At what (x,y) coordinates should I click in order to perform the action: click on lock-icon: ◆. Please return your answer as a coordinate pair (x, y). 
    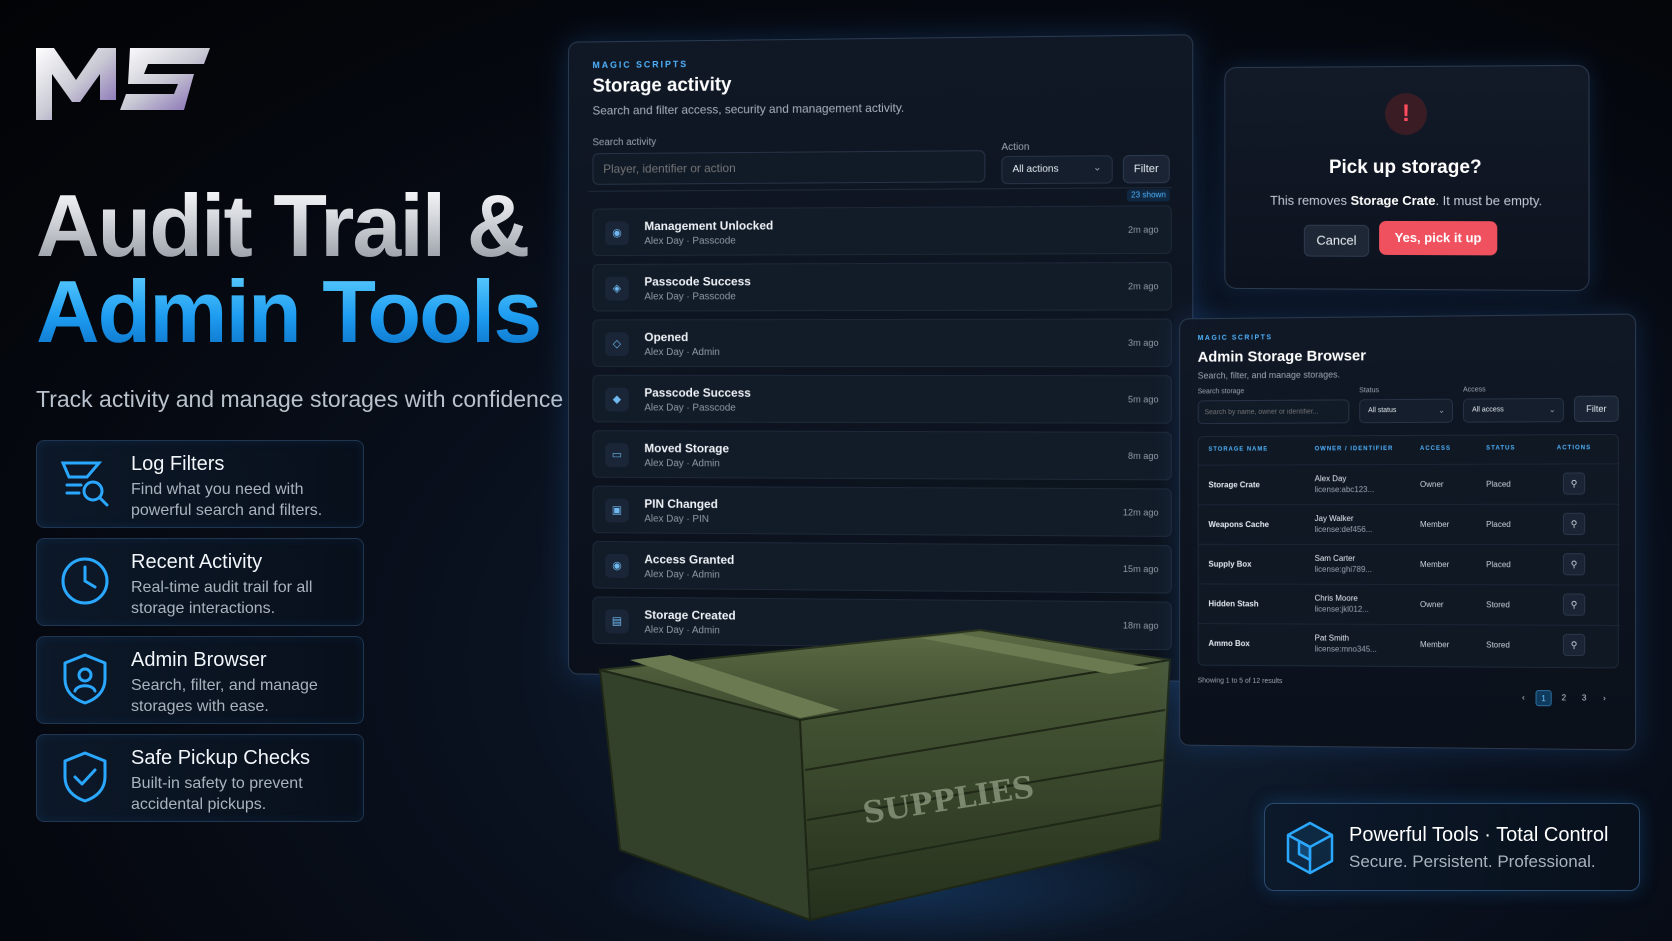
    Looking at the image, I should click on (617, 399).